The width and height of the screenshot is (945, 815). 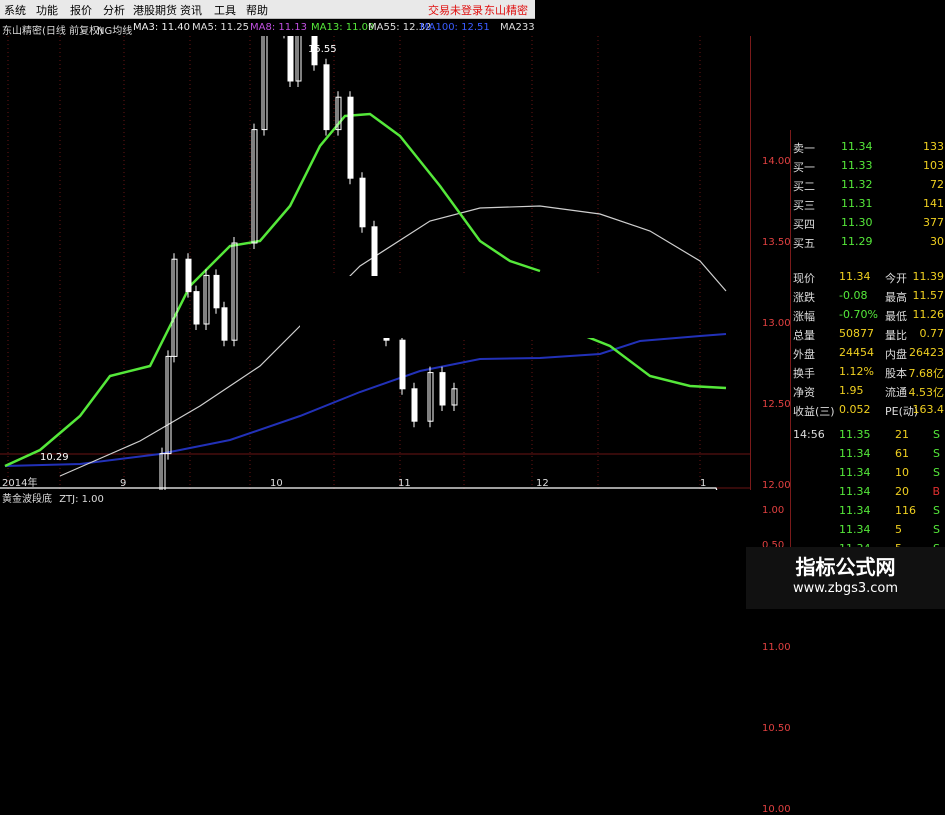 What do you see at coordinates (776, 647) in the screenshot?
I see `y-tick-label: 11.00` at bounding box center [776, 647].